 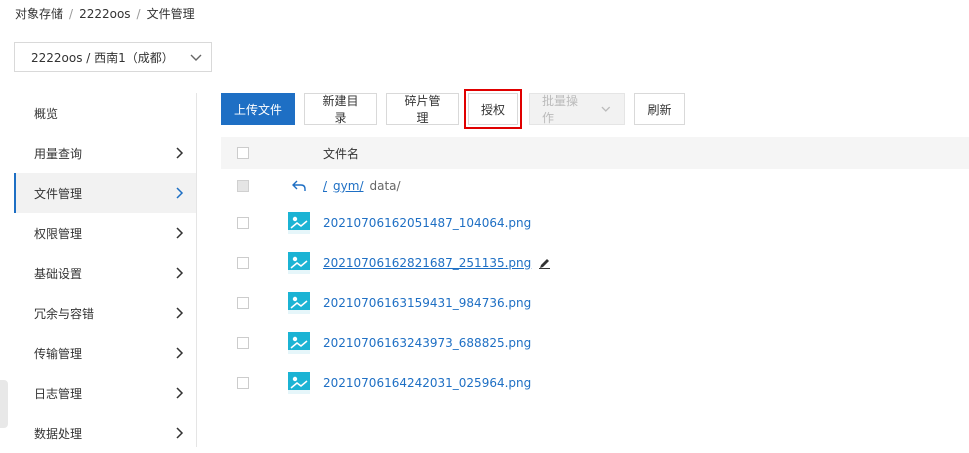 I want to click on file-name-link: 20210706163159431_984736.png, so click(x=427, y=303).